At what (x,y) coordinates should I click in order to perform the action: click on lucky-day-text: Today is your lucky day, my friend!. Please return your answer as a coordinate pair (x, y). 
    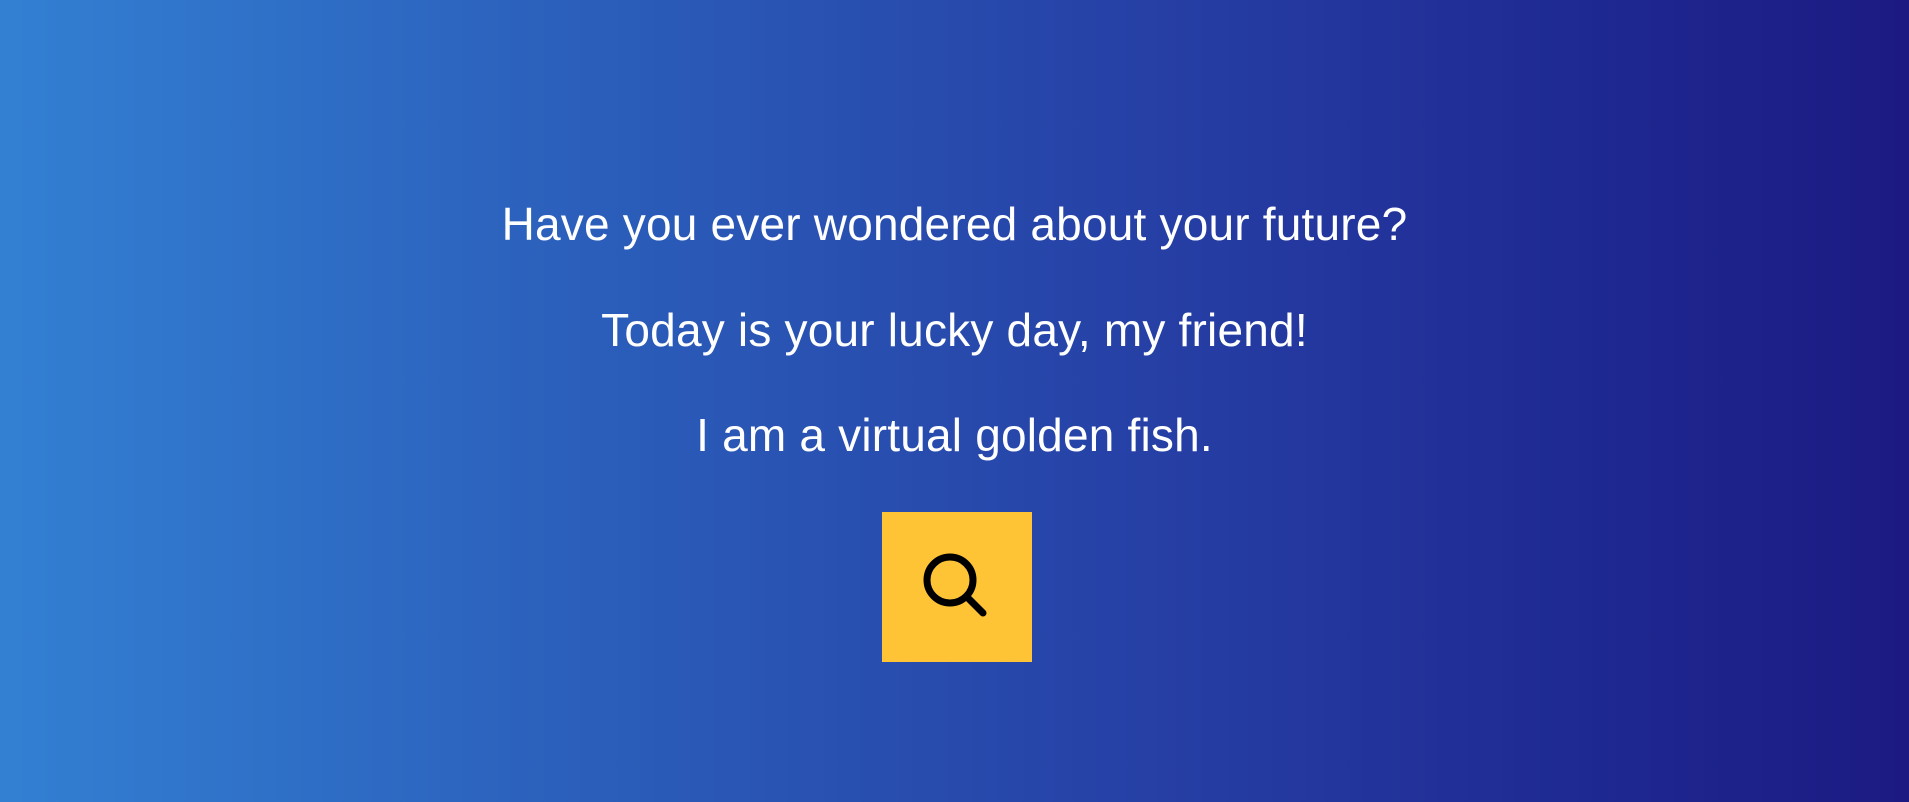
    Looking at the image, I should click on (954, 330).